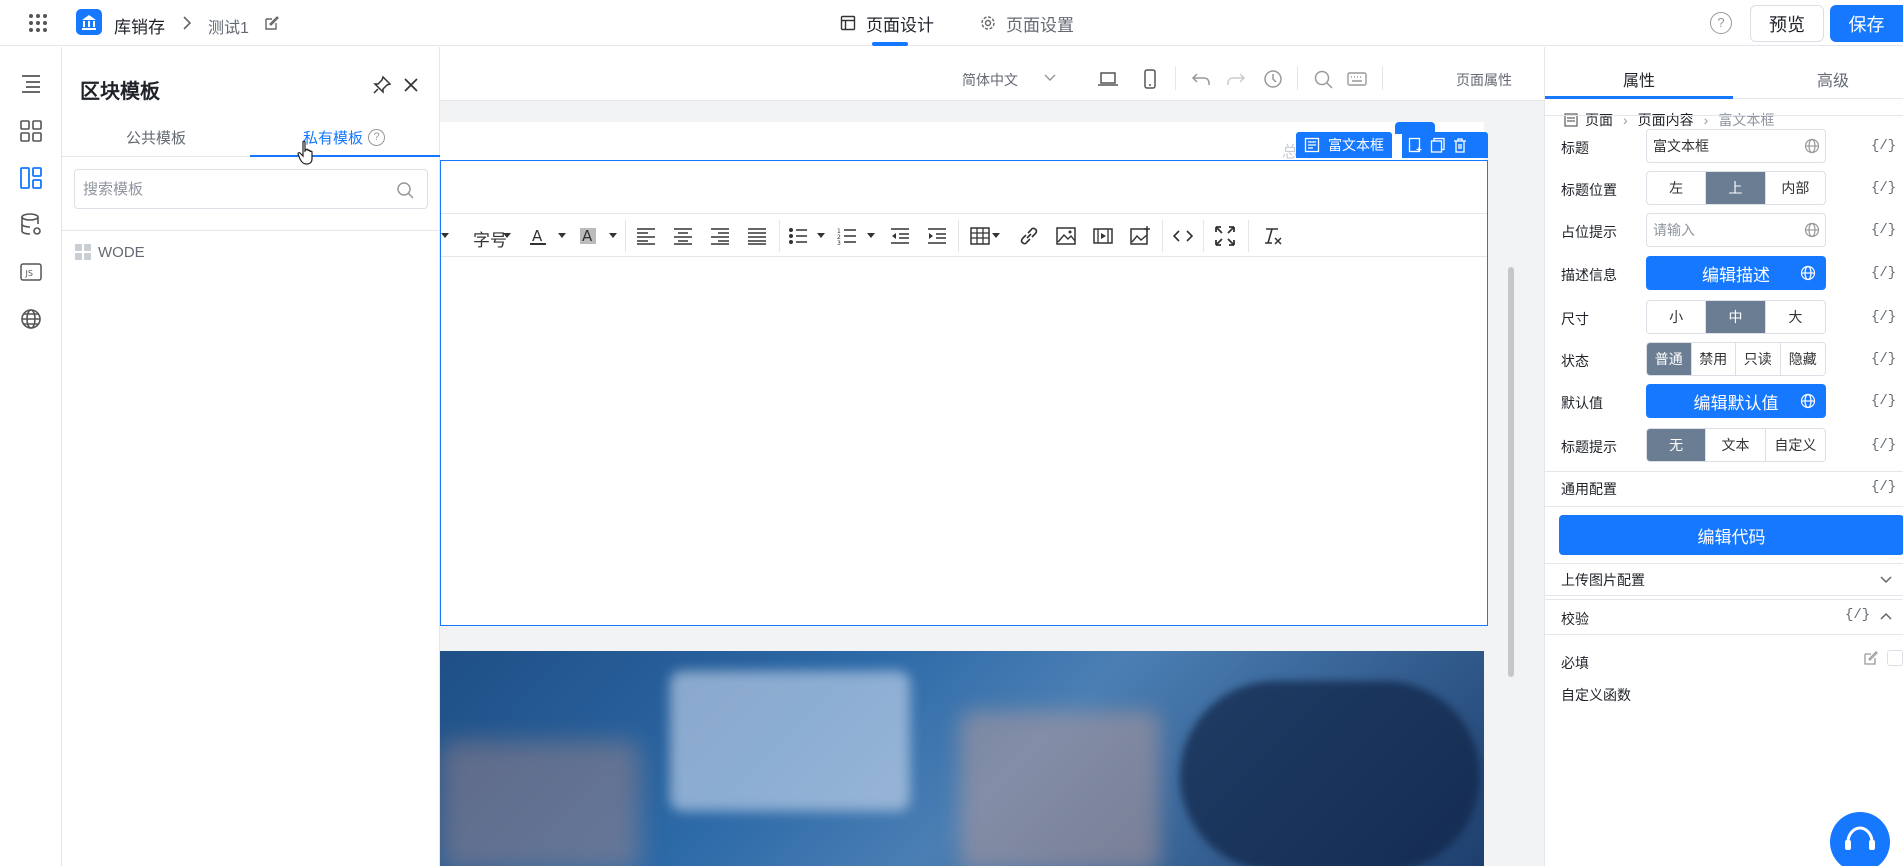 The height and width of the screenshot is (866, 1903). What do you see at coordinates (156, 137) in the screenshot?
I see `tab-public-templates: 公共模板` at bounding box center [156, 137].